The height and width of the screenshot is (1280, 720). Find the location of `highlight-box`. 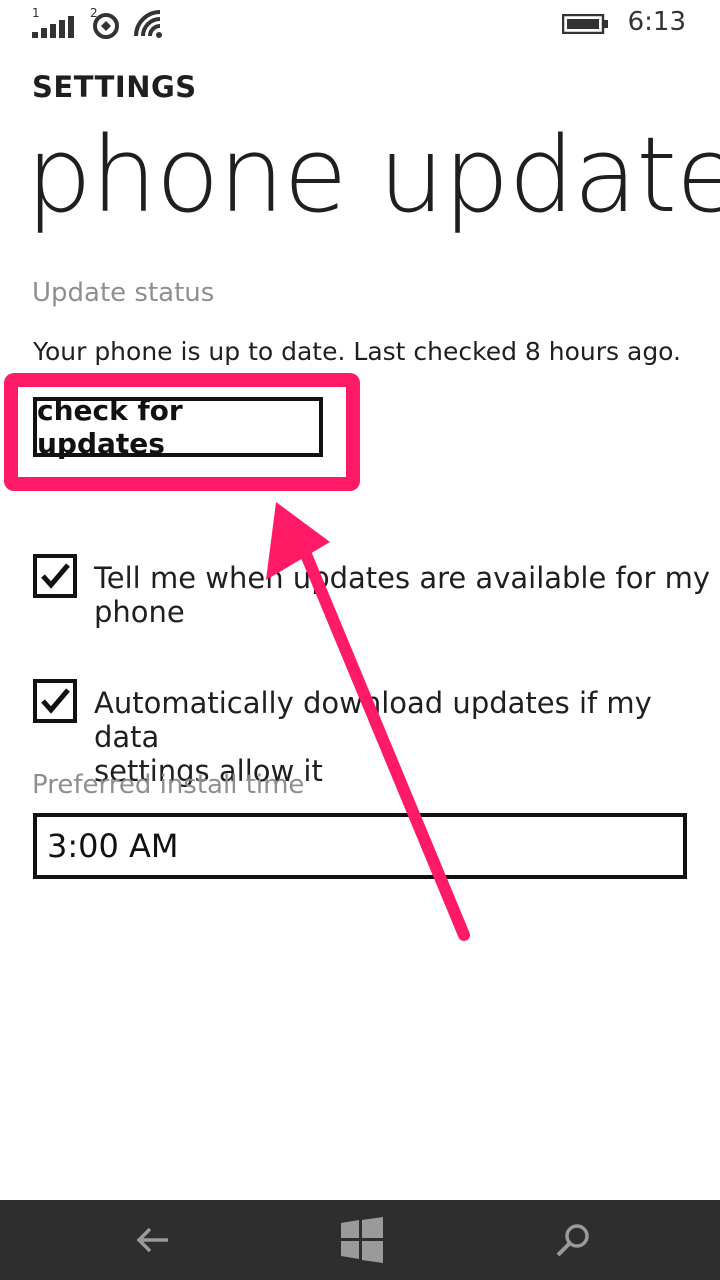

highlight-box is located at coordinates (182, 432).